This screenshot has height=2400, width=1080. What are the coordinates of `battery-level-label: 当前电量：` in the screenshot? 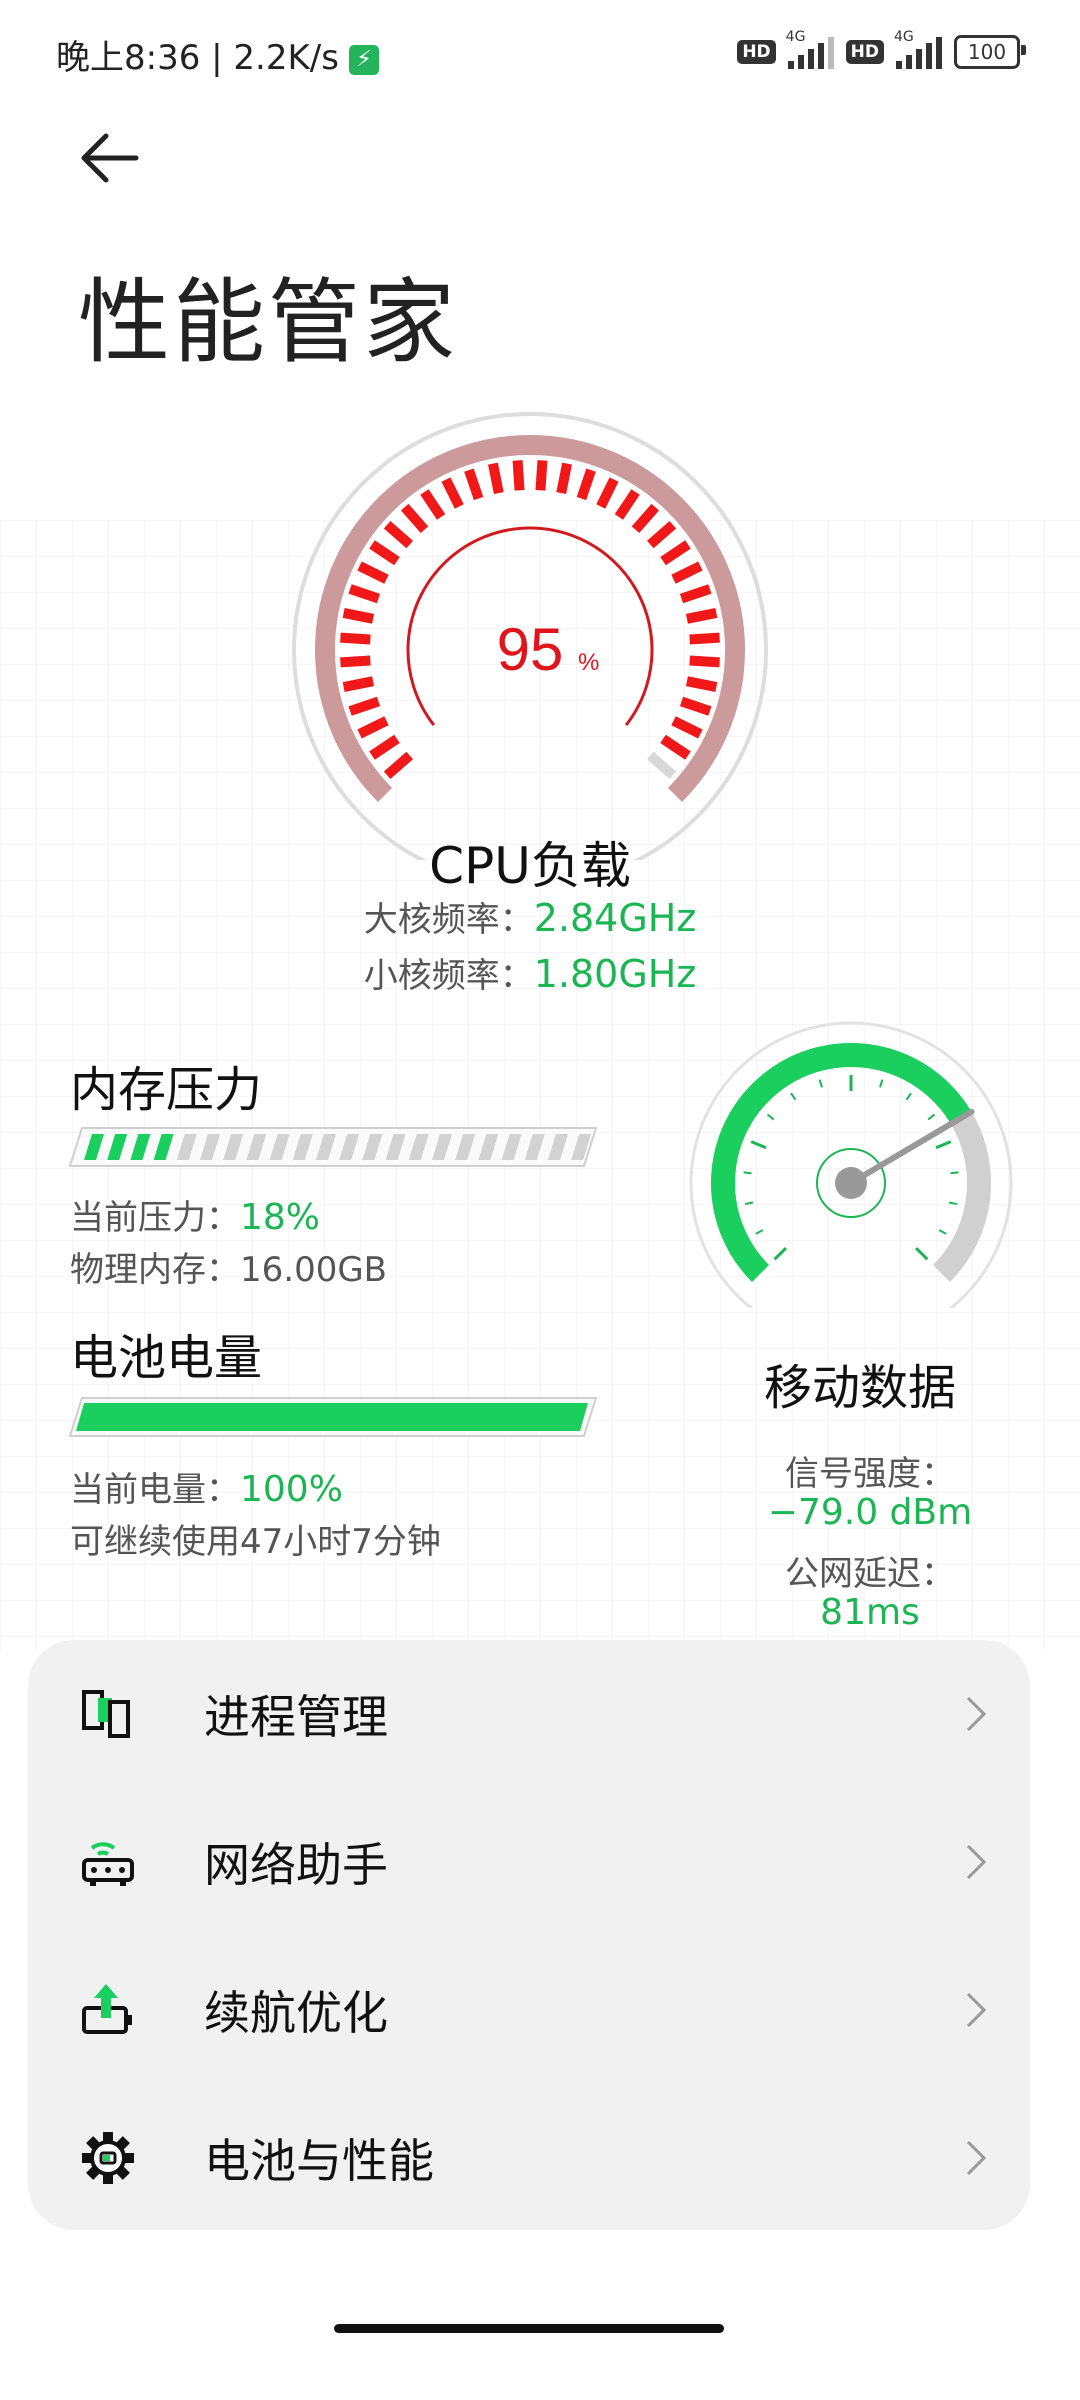 It's located at (155, 1490).